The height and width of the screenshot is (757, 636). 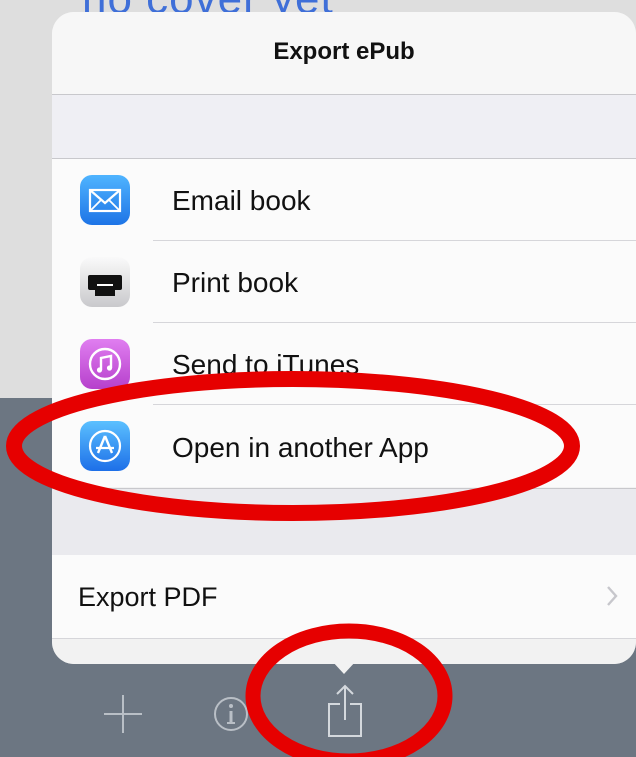 I want to click on print-book-row: Print book, so click(x=344, y=282).